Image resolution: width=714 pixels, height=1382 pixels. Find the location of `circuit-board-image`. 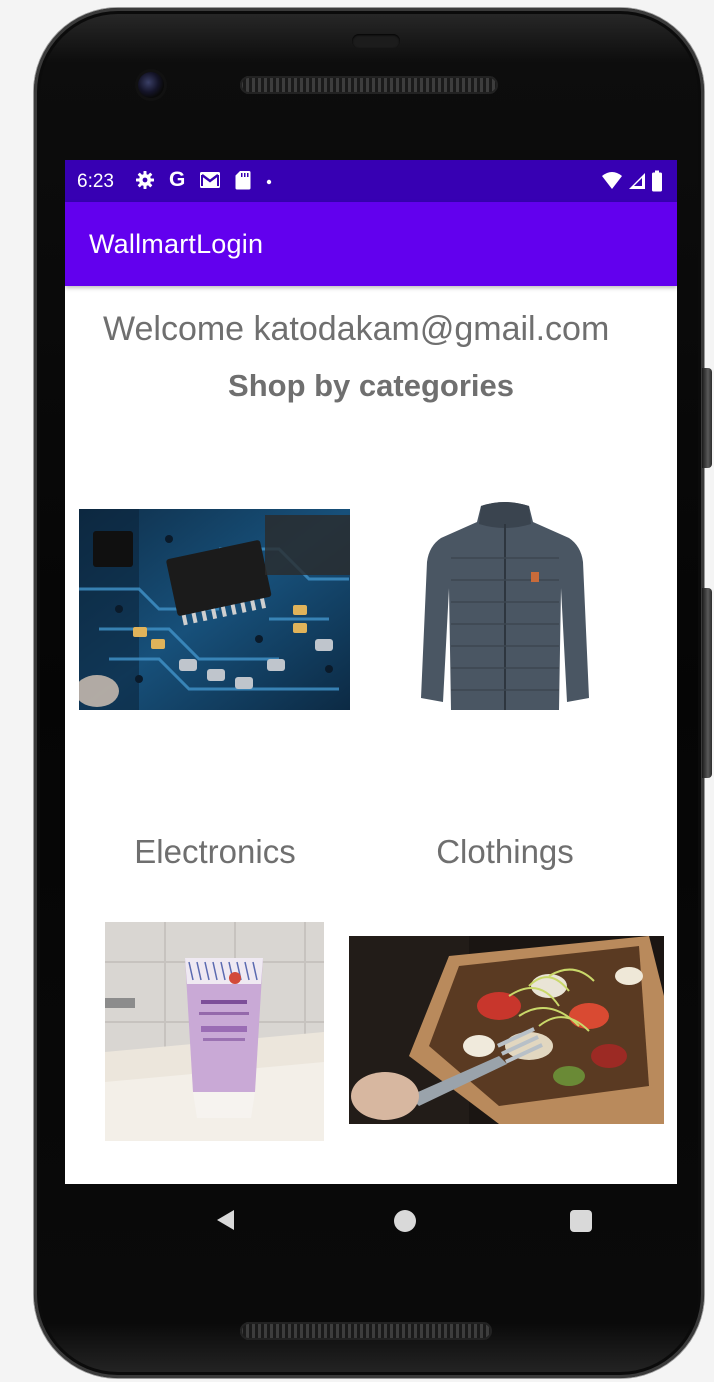

circuit-board-image is located at coordinates (214, 609).